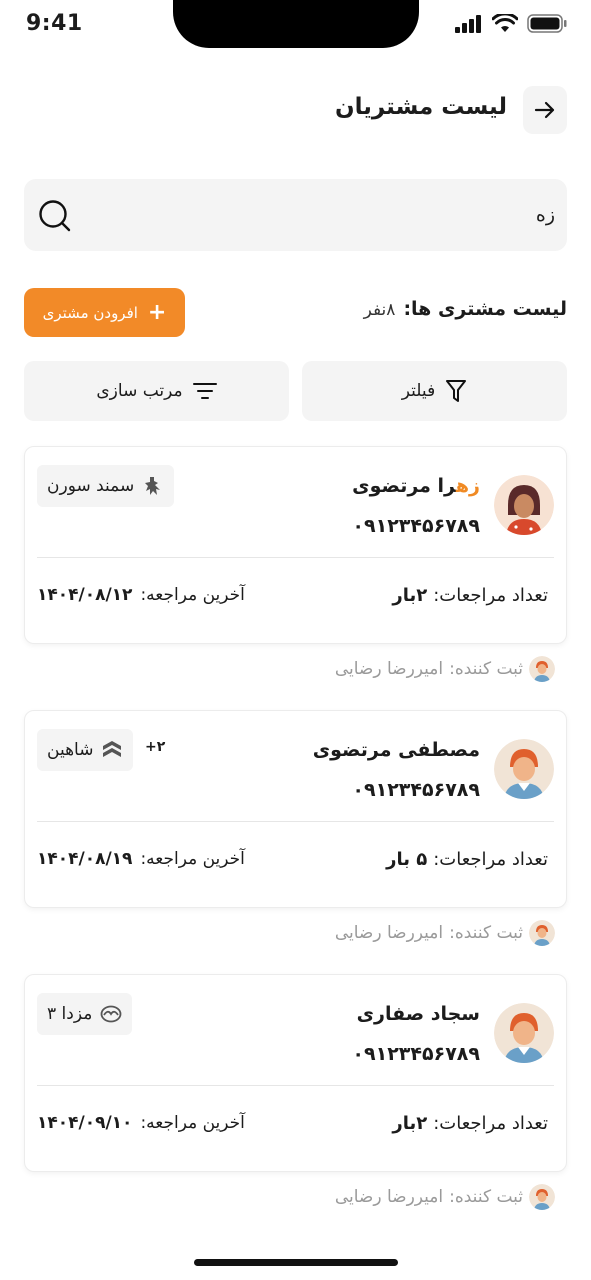 This screenshot has height=1280, width=591. I want to click on add-customer-label: افرودن مشتری, so click(90, 312).